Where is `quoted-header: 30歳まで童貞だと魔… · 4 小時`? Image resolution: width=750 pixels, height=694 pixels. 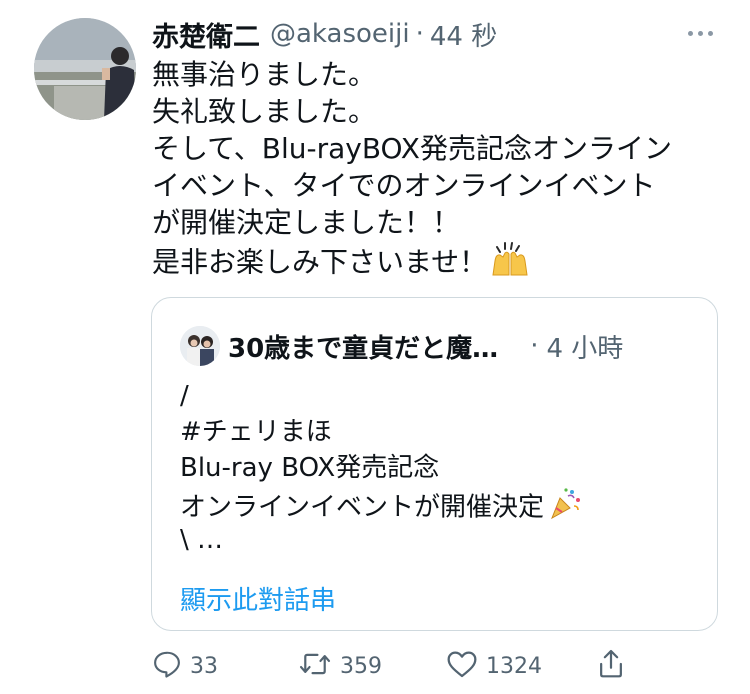 quoted-header: 30歳まで童貞だと魔… · 4 小時 is located at coordinates (463, 346).